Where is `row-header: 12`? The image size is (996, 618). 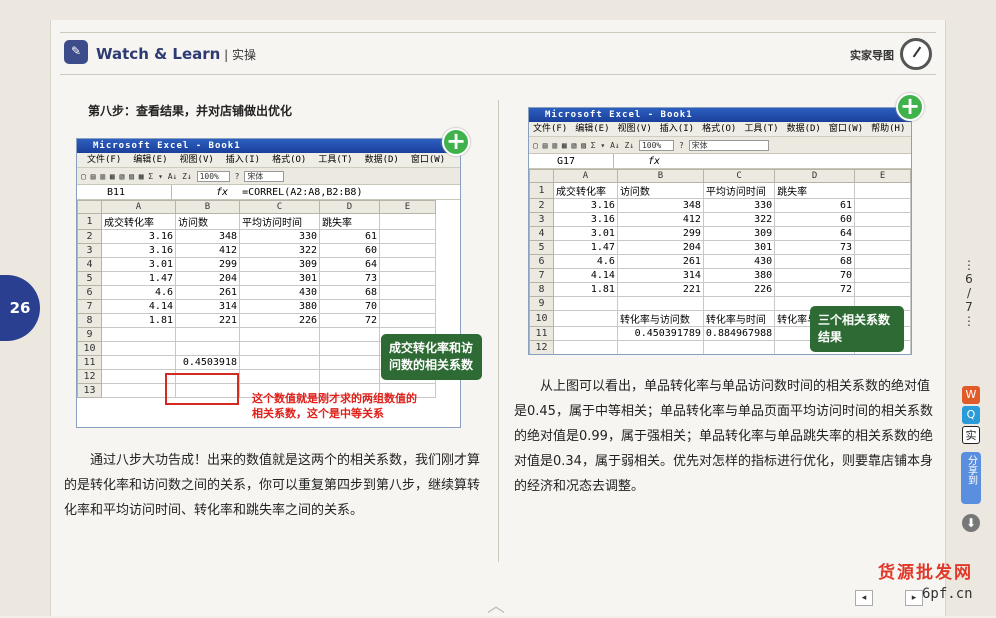 row-header: 12 is located at coordinates (541, 347).